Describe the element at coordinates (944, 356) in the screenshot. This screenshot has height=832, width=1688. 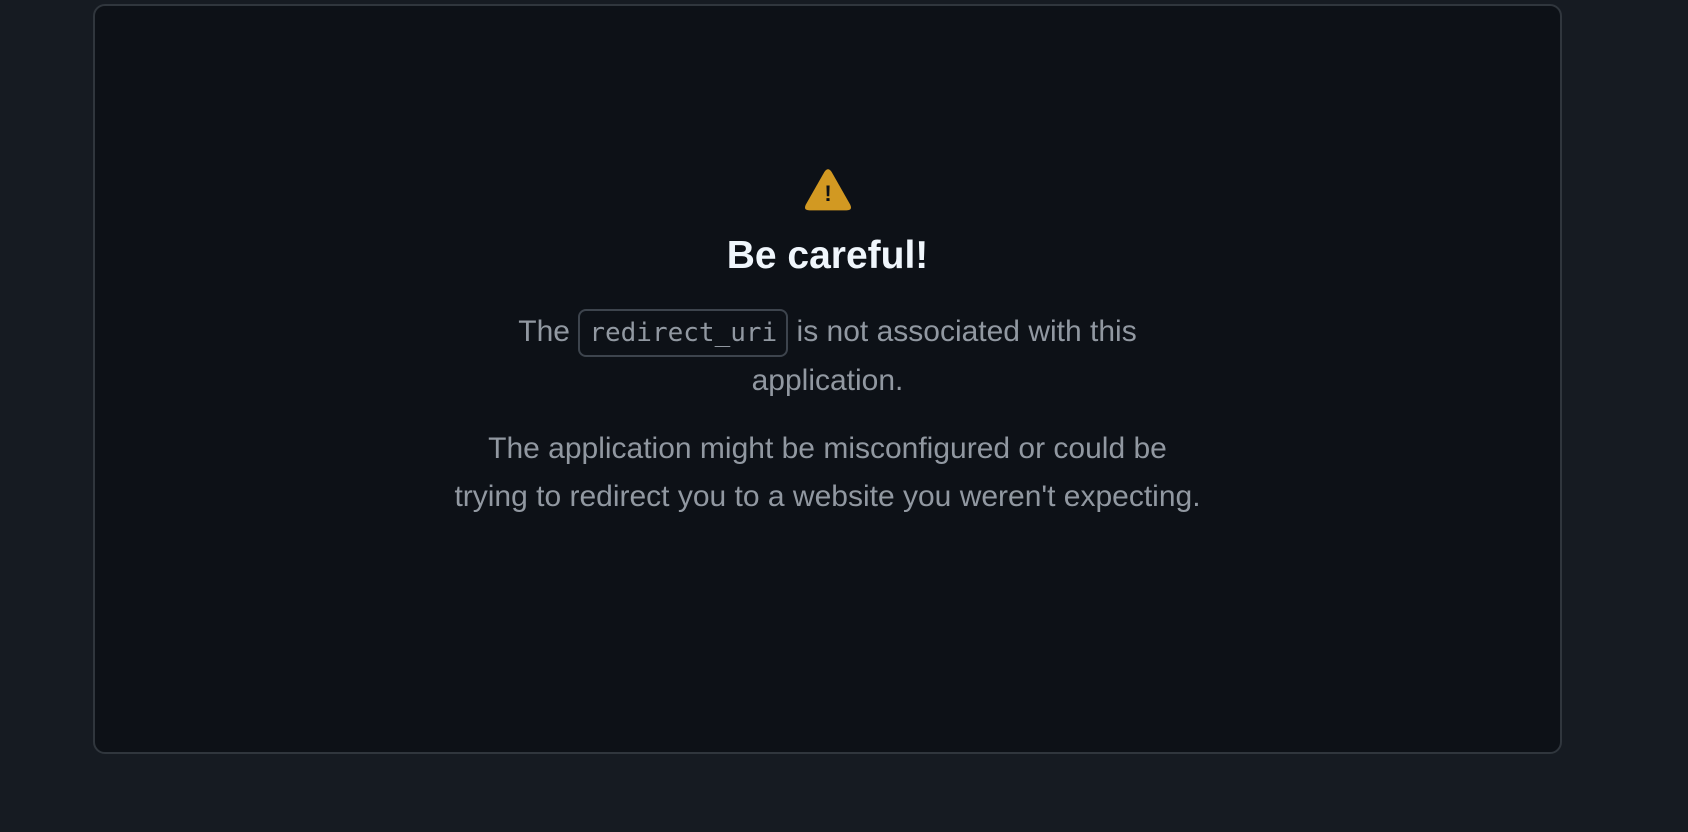
I see `message-suffix: is not associated with this application.` at that location.